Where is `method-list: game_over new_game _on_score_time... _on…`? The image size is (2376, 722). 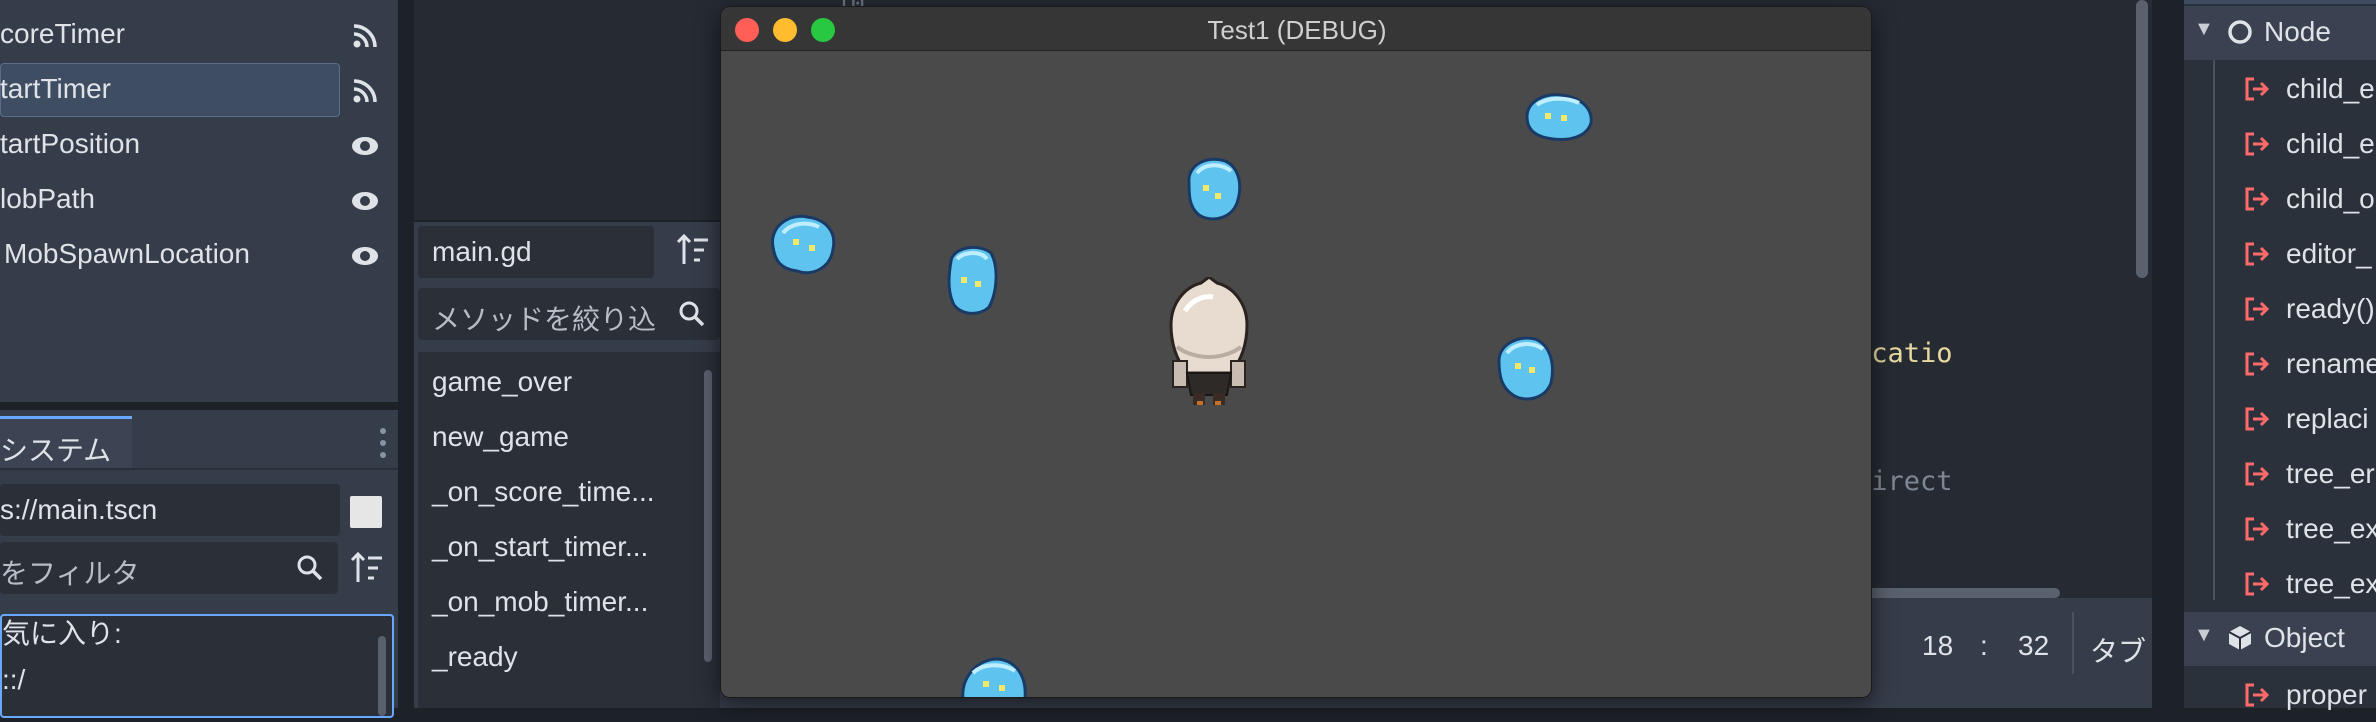 method-list: game_over new_game _on_score_time... _on… is located at coordinates (569, 530).